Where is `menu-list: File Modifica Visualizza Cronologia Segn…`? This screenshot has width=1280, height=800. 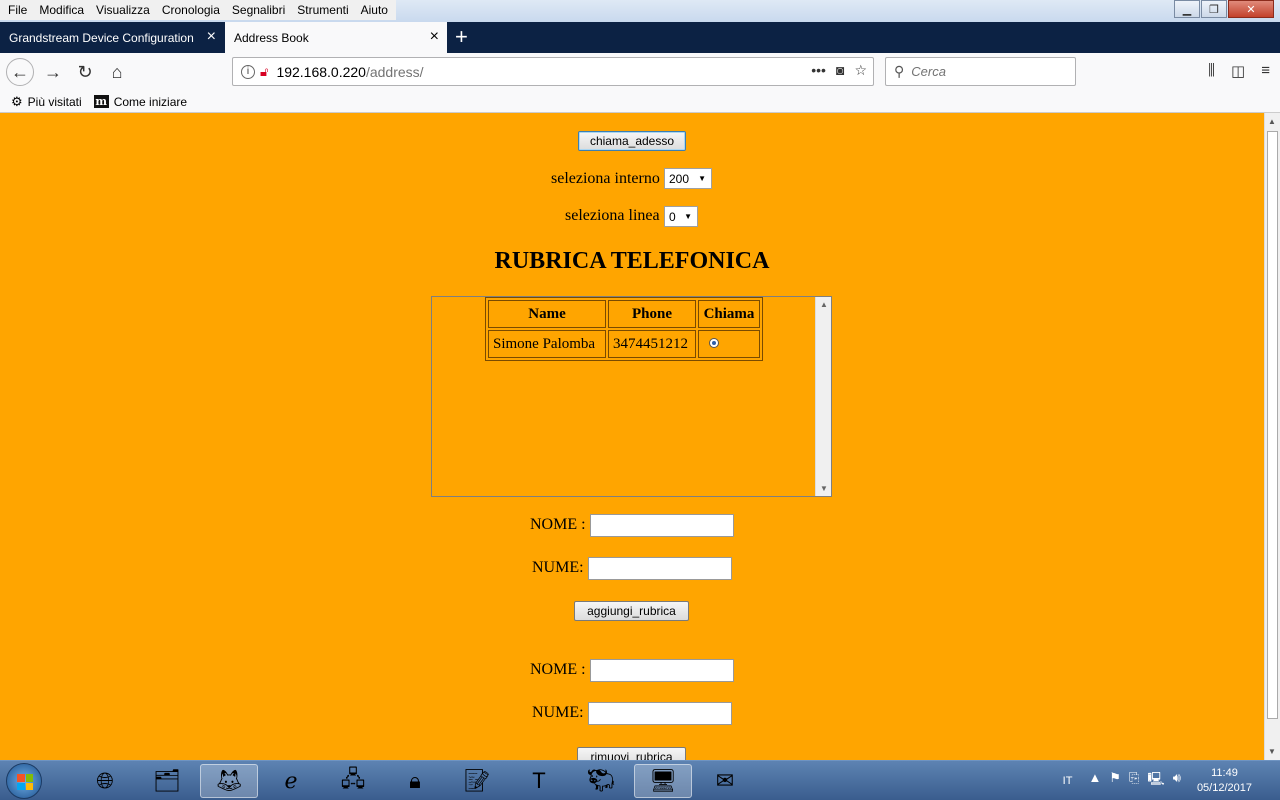
menu-list: File Modifica Visualizza Cronologia Segn… is located at coordinates (198, 10).